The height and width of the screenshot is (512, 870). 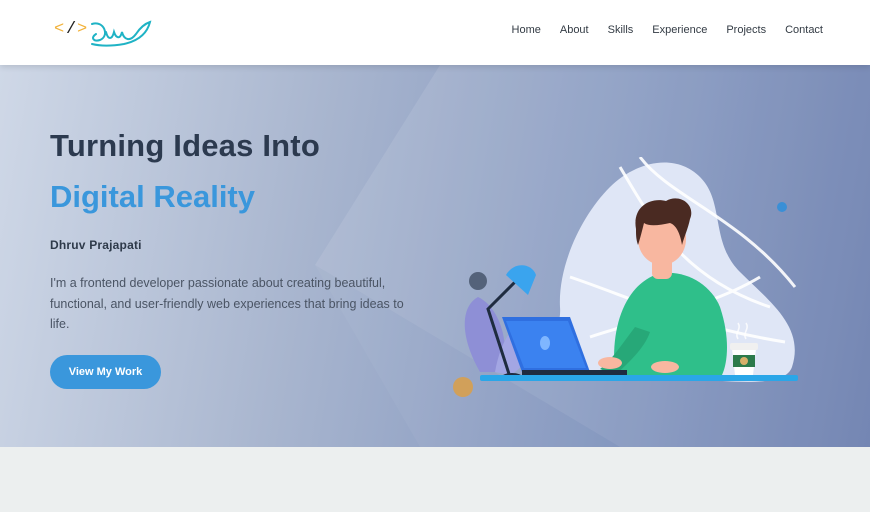 What do you see at coordinates (105, 372) in the screenshot?
I see `view-work-button: View My Work` at bounding box center [105, 372].